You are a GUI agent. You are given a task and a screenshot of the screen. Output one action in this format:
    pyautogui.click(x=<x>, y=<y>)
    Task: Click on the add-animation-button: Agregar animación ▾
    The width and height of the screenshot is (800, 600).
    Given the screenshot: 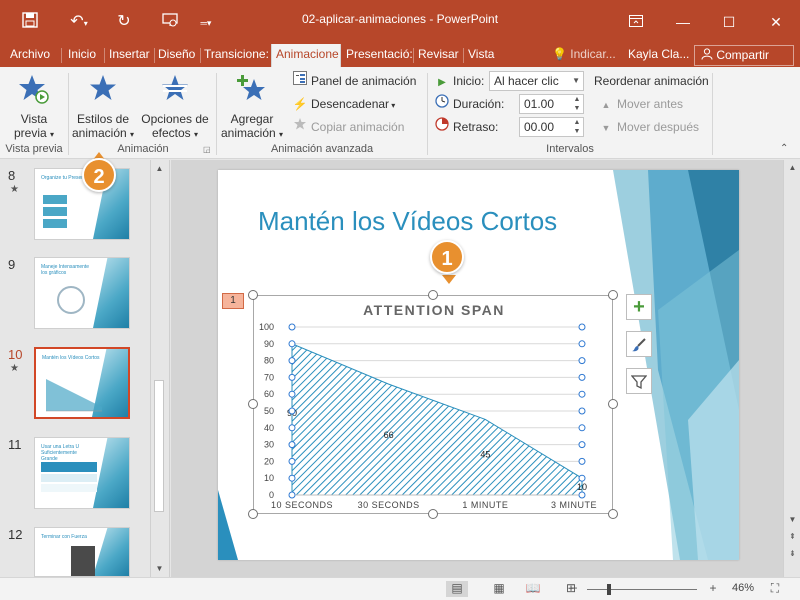 What is the action you would take?
    pyautogui.click(x=252, y=106)
    